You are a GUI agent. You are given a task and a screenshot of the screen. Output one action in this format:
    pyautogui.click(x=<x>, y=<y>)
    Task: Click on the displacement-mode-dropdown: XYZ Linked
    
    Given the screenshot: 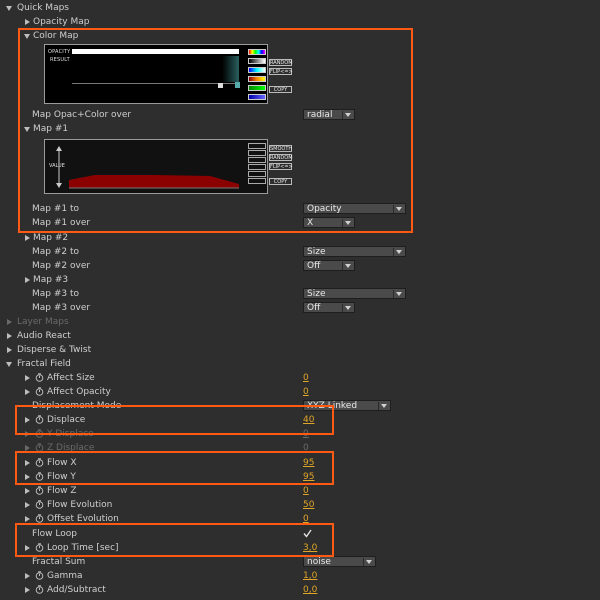 What is the action you would take?
    pyautogui.click(x=347, y=405)
    